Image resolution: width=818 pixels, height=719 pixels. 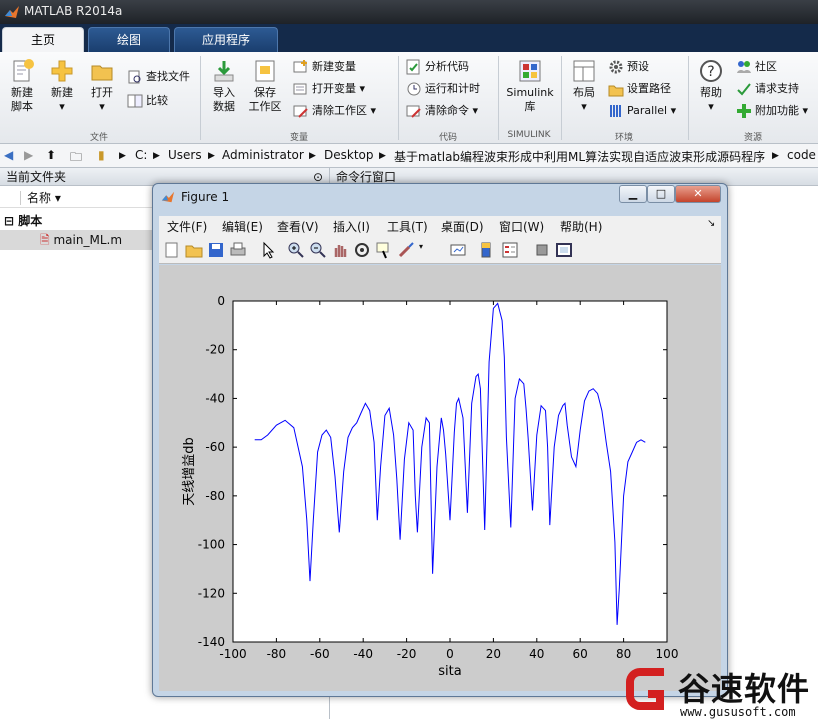 What do you see at coordinates (141, 155) in the screenshot?
I see `crumb-drive: C:` at bounding box center [141, 155].